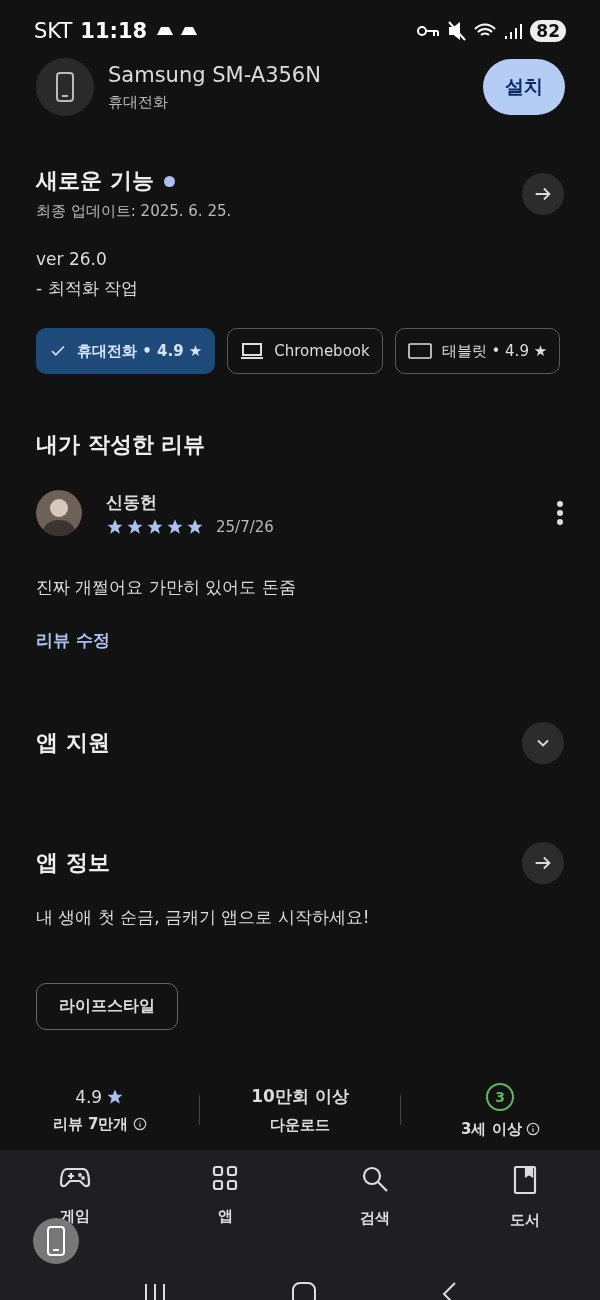 Image resolution: width=600 pixels, height=1300 pixels. What do you see at coordinates (72, 259) in the screenshot?
I see `version: ver 26.0` at bounding box center [72, 259].